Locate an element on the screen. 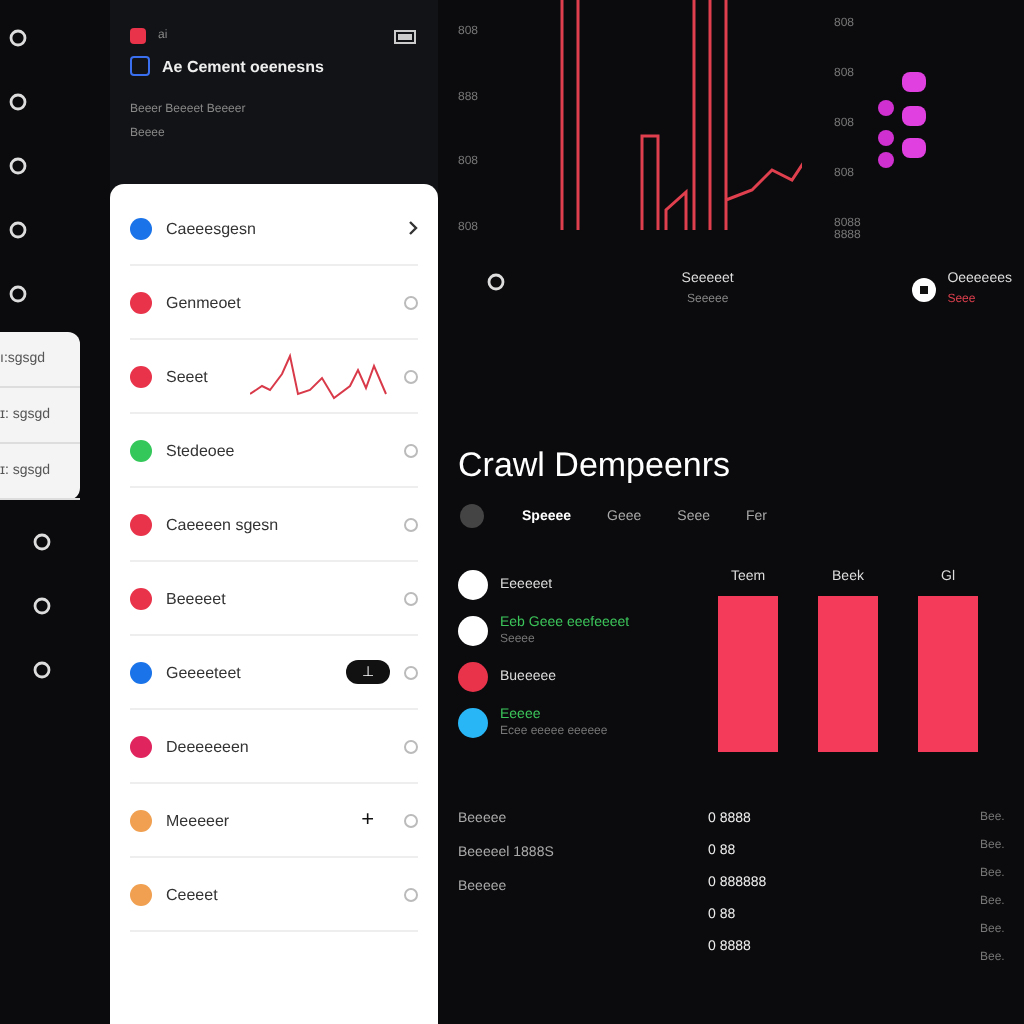 This screenshot has height=1024, width=1024. list-item-label: Deeeeeeen is located at coordinates (278, 746).